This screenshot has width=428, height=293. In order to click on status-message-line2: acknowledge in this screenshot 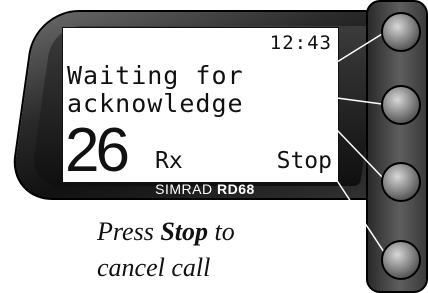, I will do `click(155, 103)`.